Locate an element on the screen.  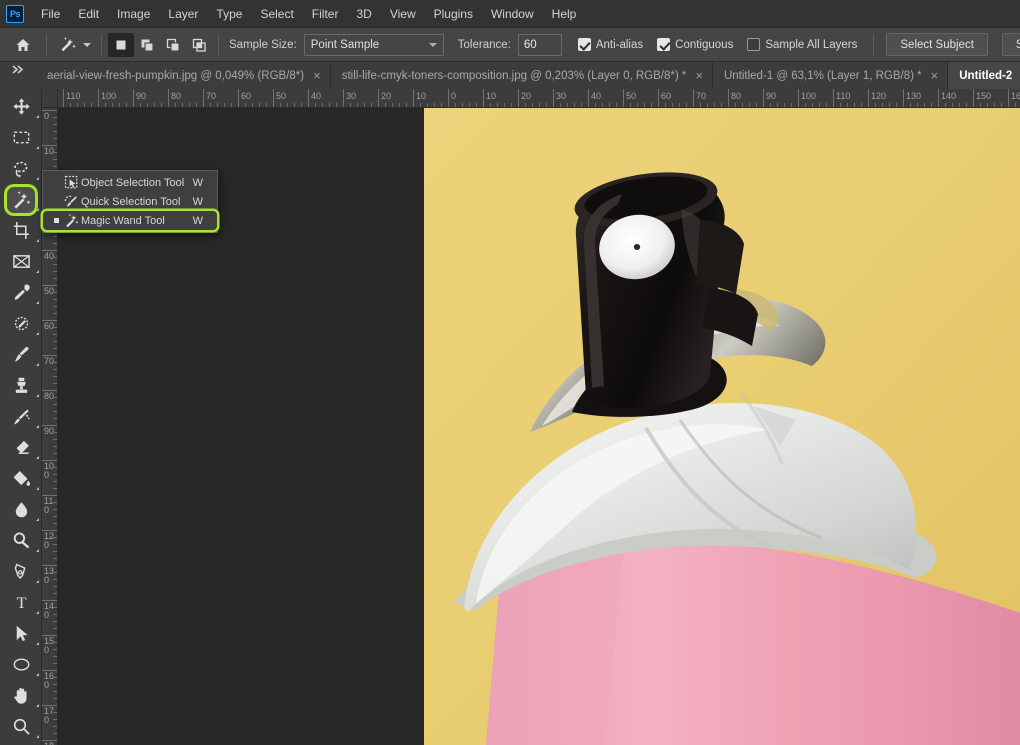
flyout-item-magic-wand-tool: Magic Wand Tool W is located at coordinates (130, 220).